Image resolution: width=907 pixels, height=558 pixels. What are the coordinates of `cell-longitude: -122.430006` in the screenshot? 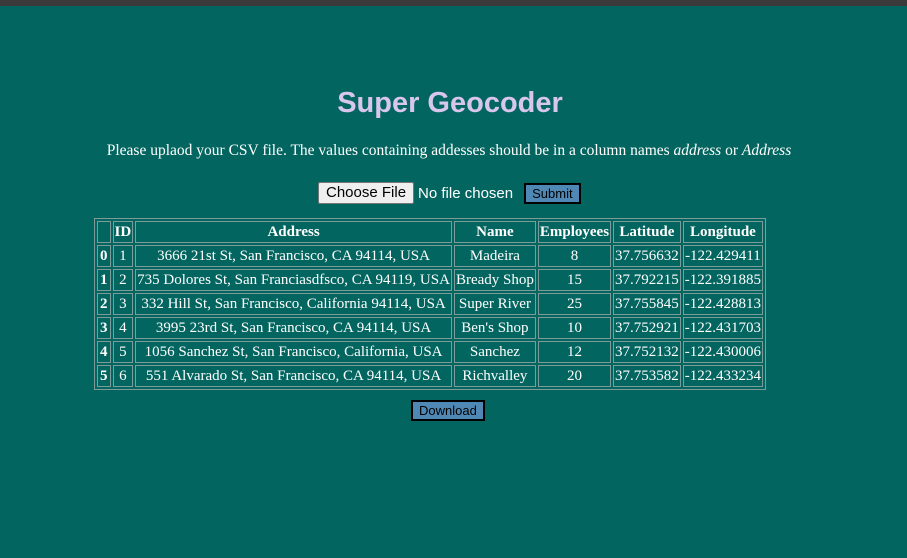 It's located at (723, 352).